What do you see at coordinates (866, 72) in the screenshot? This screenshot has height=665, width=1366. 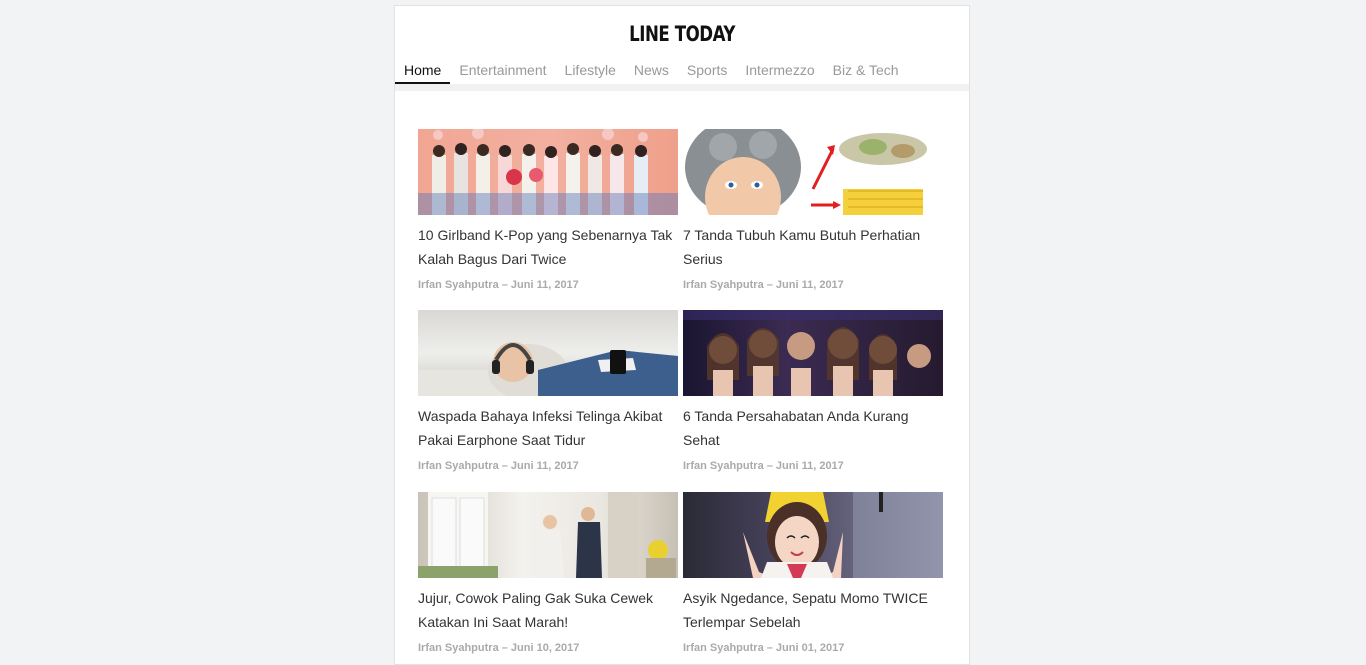 I see `tab-biz-tech: Biz & Tech` at bounding box center [866, 72].